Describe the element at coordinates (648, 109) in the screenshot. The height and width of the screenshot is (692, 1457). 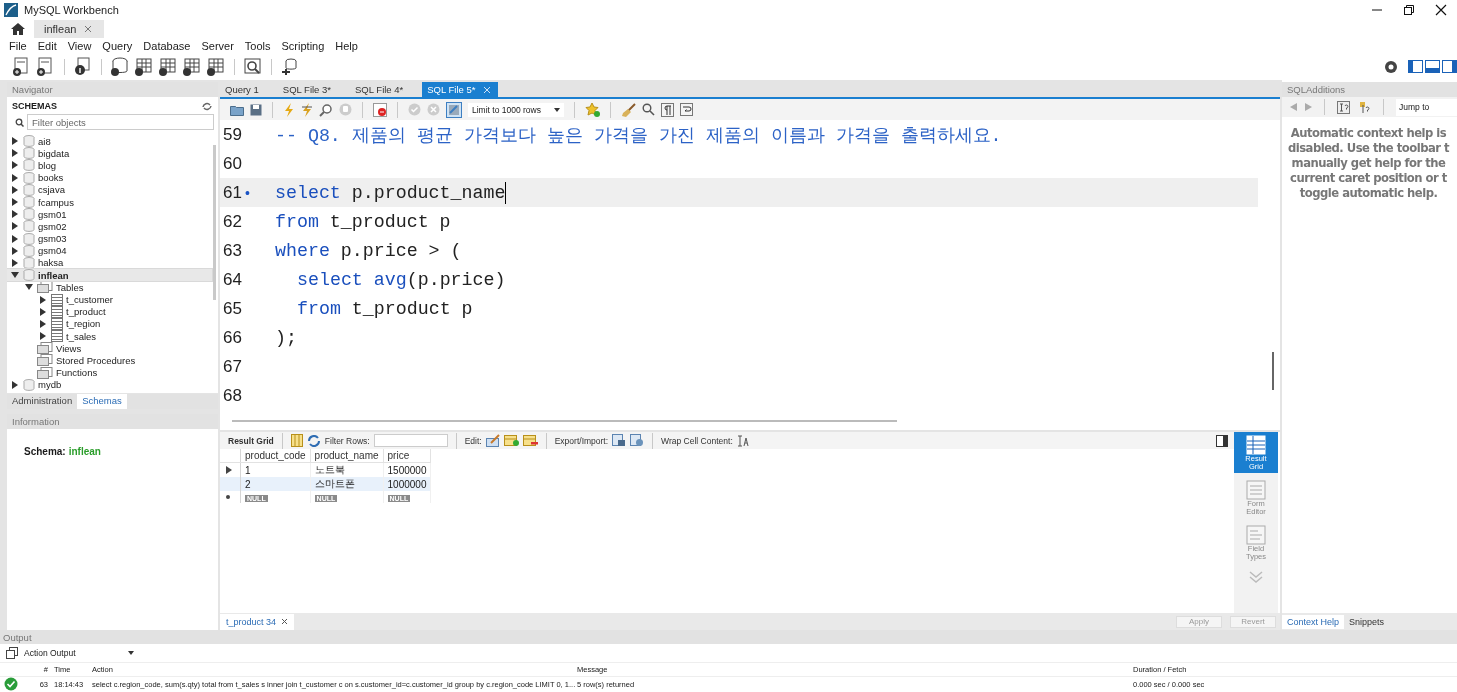
I see `search-icon` at that location.